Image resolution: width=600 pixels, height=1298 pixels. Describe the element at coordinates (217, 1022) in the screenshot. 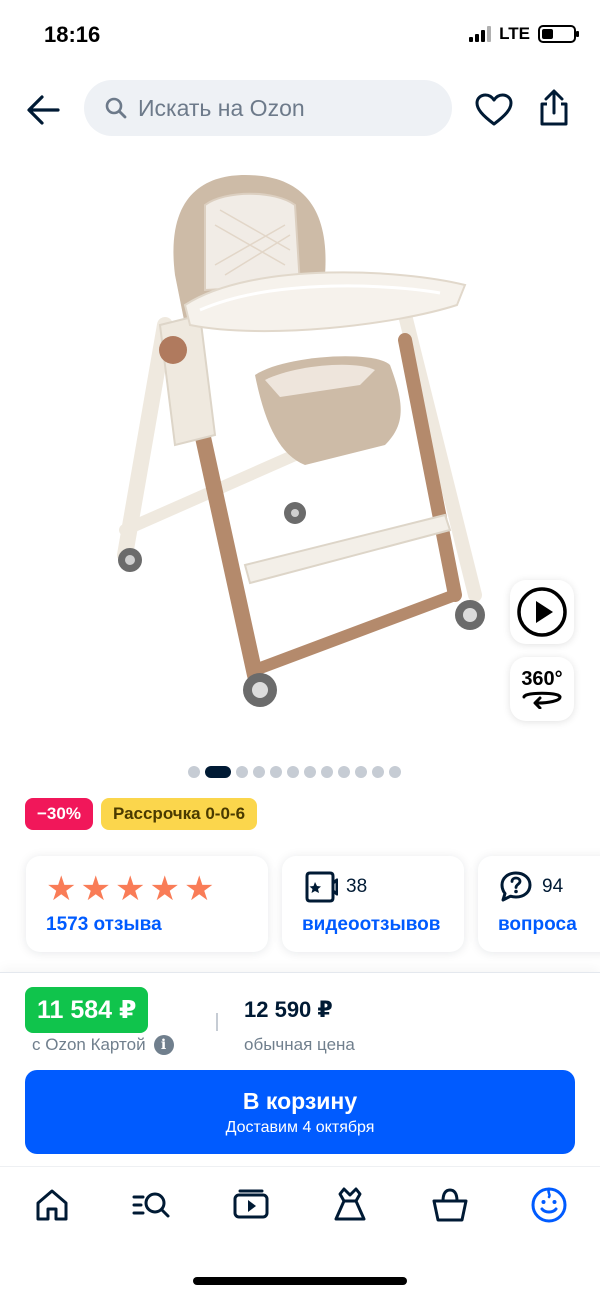

I see `price-divider` at that location.